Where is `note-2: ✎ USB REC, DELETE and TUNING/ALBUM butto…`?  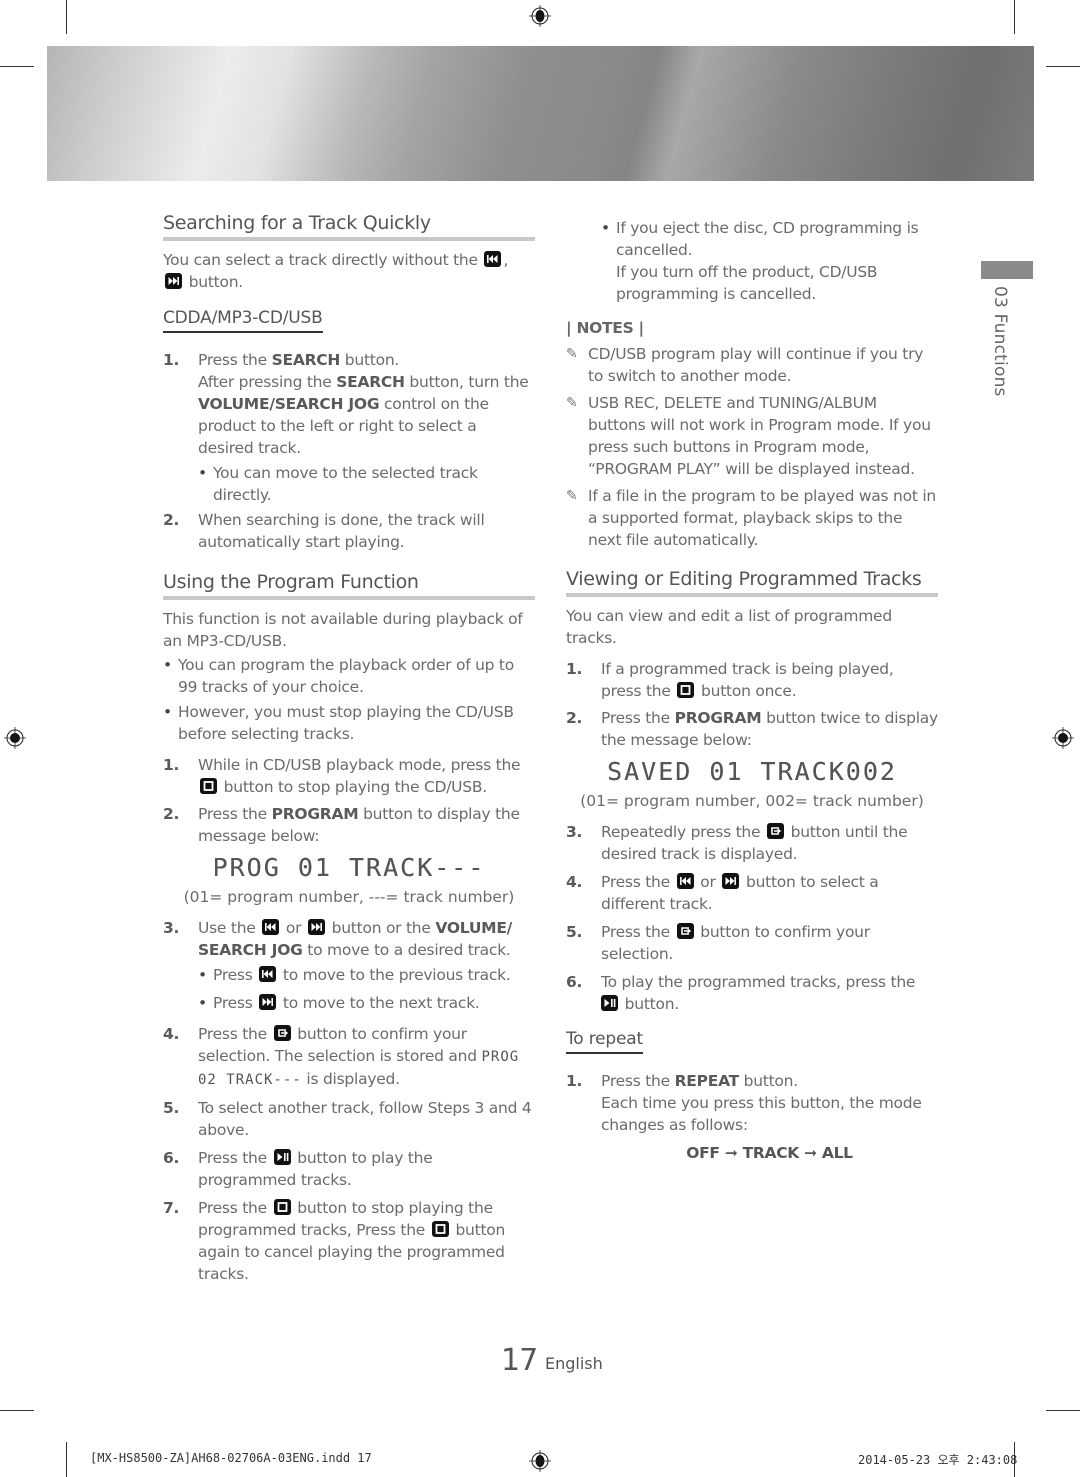 note-2: ✎ USB REC, DELETE and TUNING/ALBUM butto… is located at coordinates (748, 436).